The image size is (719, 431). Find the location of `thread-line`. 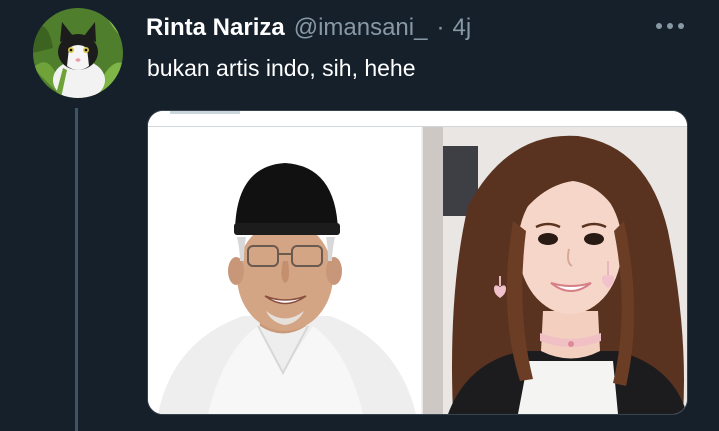

thread-line is located at coordinates (76, 269).